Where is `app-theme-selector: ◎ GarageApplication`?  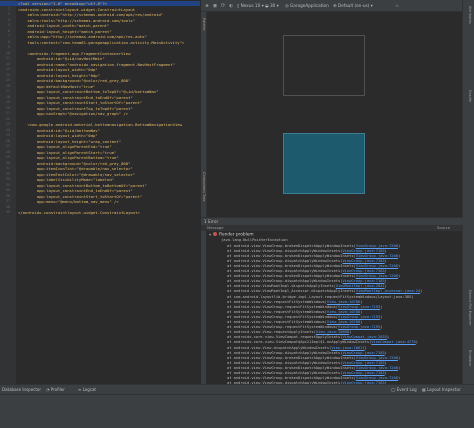
app-theme-selector: ◎ GarageApplication is located at coordinates (307, 6).